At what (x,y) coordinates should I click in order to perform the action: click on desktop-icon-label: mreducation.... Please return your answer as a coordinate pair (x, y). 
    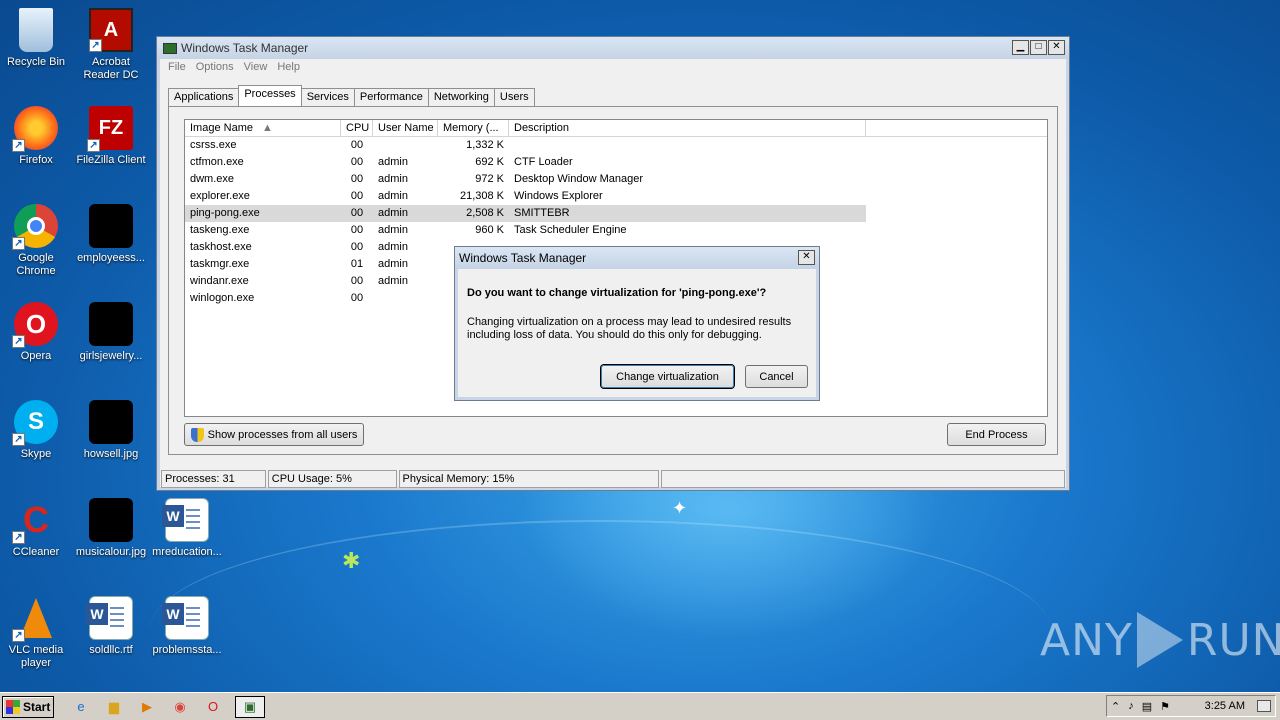
    Looking at the image, I should click on (187, 552).